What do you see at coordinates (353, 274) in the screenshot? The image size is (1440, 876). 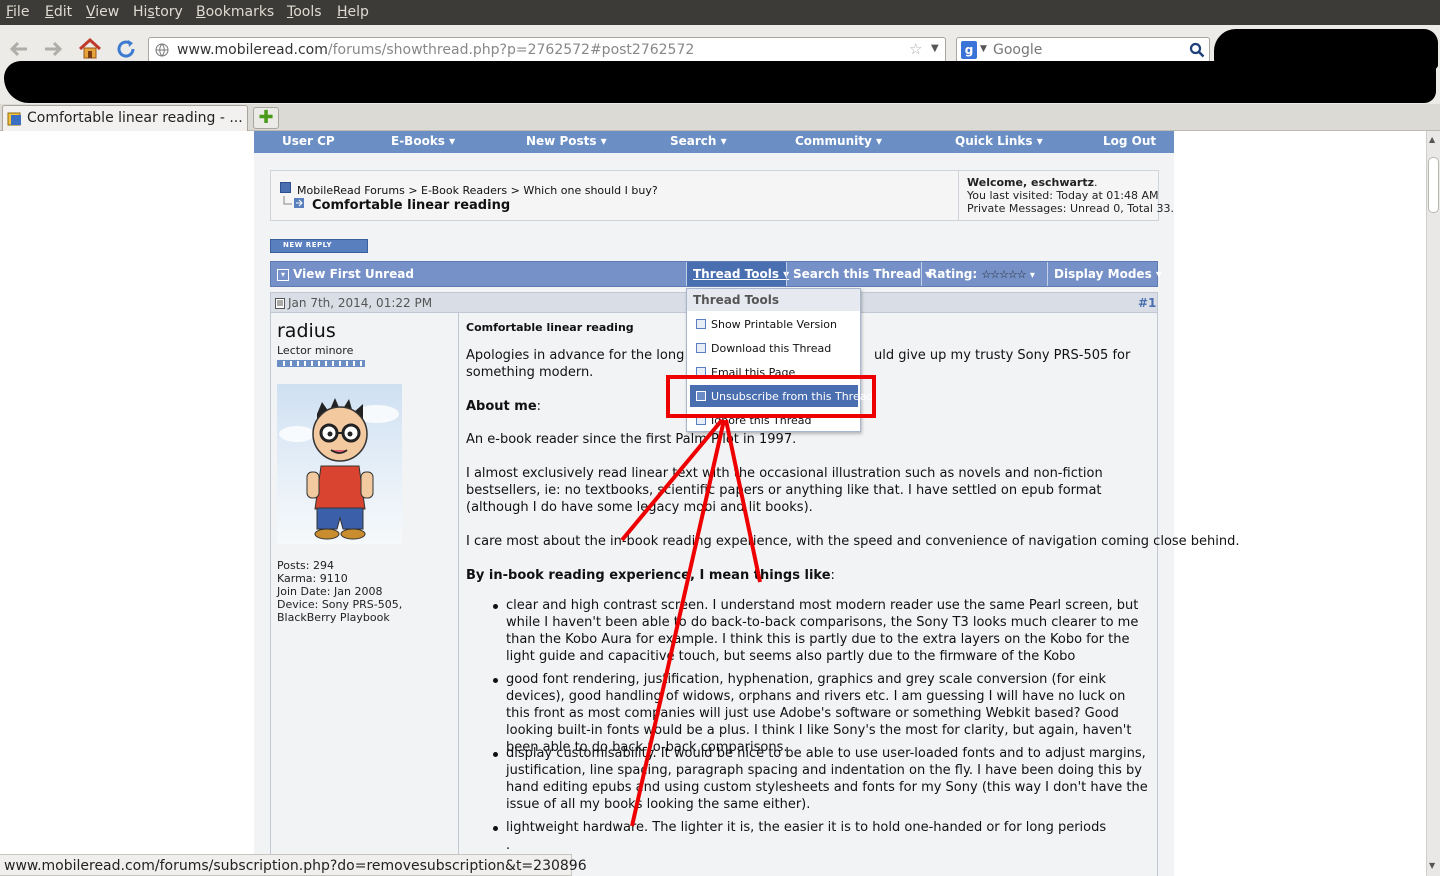 I see `view-first-unread-label: View First Unread` at bounding box center [353, 274].